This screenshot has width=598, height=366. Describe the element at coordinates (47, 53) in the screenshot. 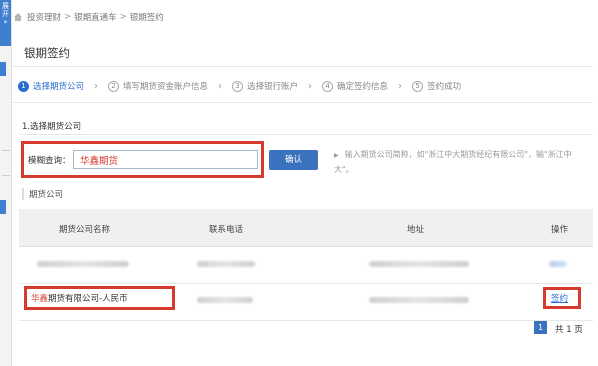

I see `page-title: 银期签约` at that location.